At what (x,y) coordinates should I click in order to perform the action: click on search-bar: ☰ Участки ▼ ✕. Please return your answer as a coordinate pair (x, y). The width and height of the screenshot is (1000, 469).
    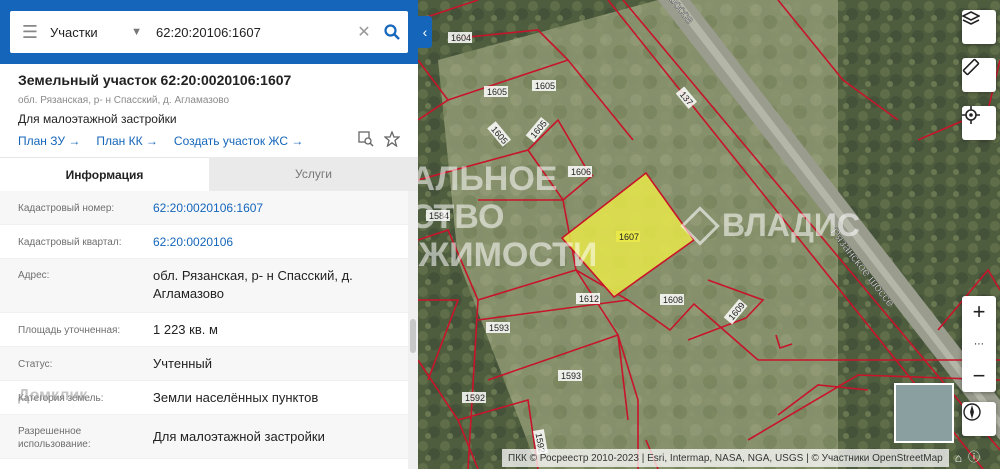
    Looking at the image, I should click on (209, 32).